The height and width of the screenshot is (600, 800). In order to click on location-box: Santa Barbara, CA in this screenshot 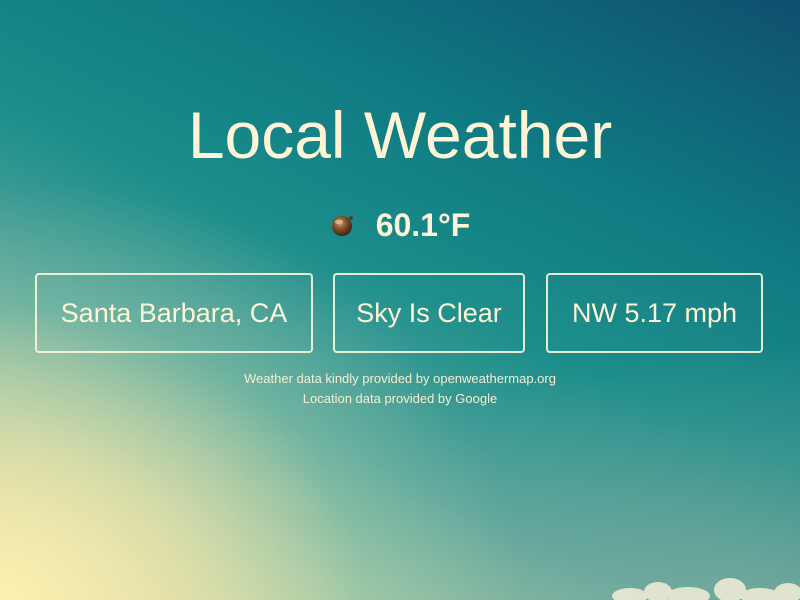, I will do `click(174, 313)`.